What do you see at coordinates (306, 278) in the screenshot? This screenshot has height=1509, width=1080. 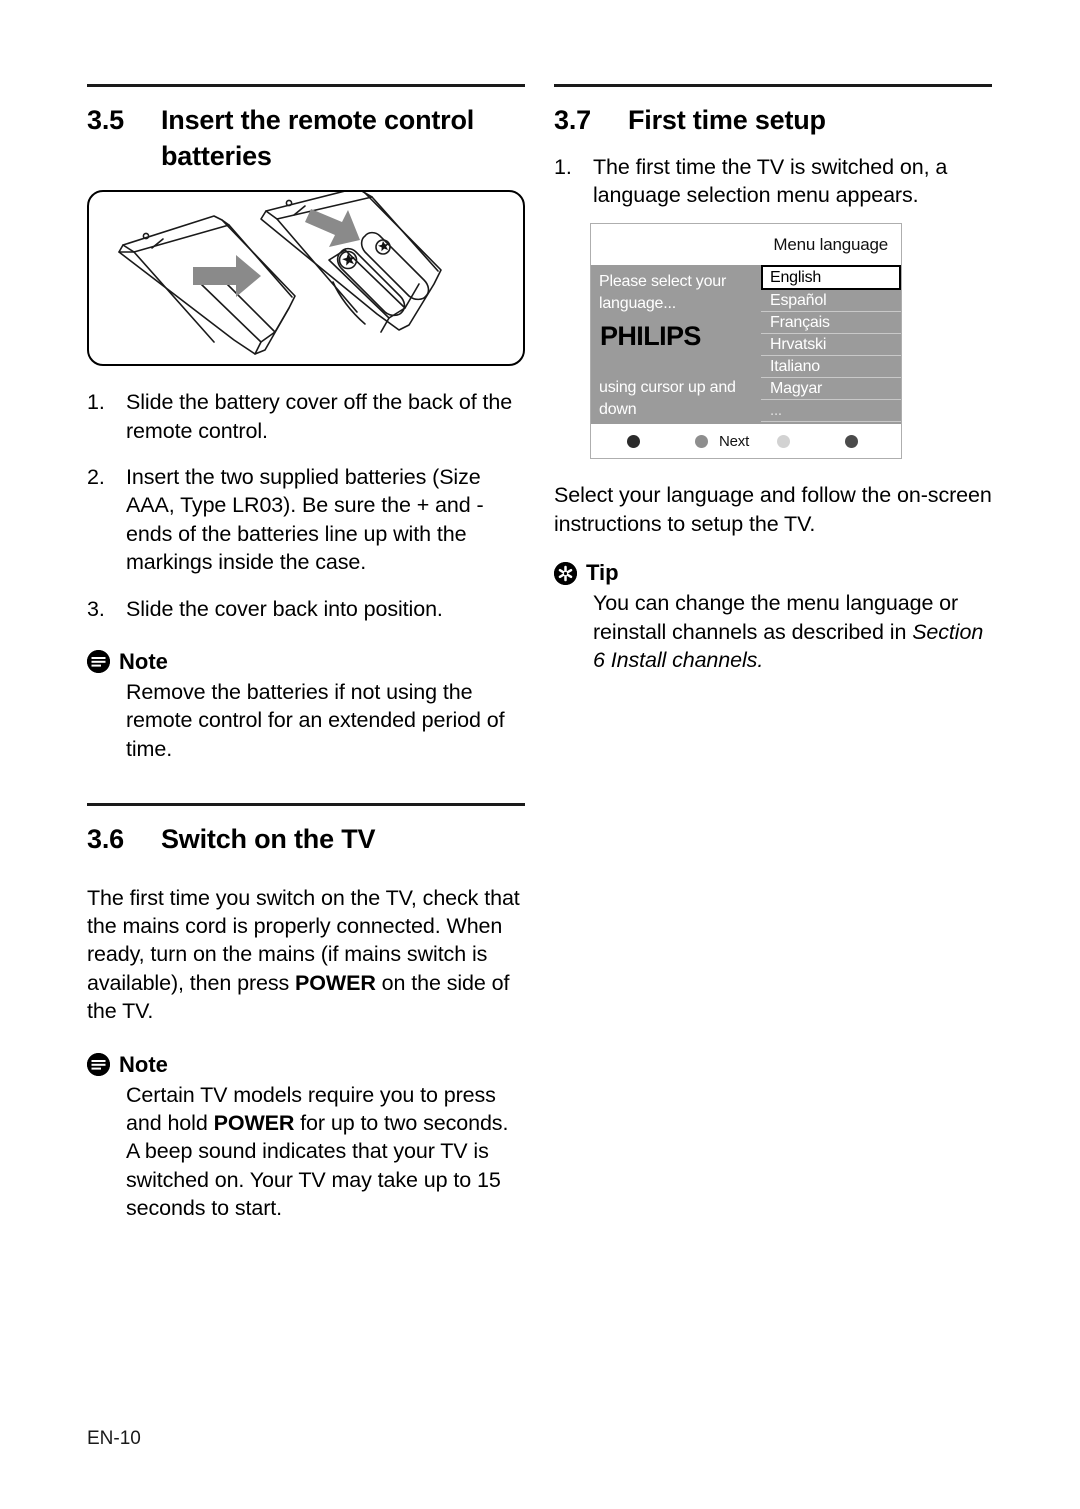 I see `remote-control-battery-diagram` at bounding box center [306, 278].